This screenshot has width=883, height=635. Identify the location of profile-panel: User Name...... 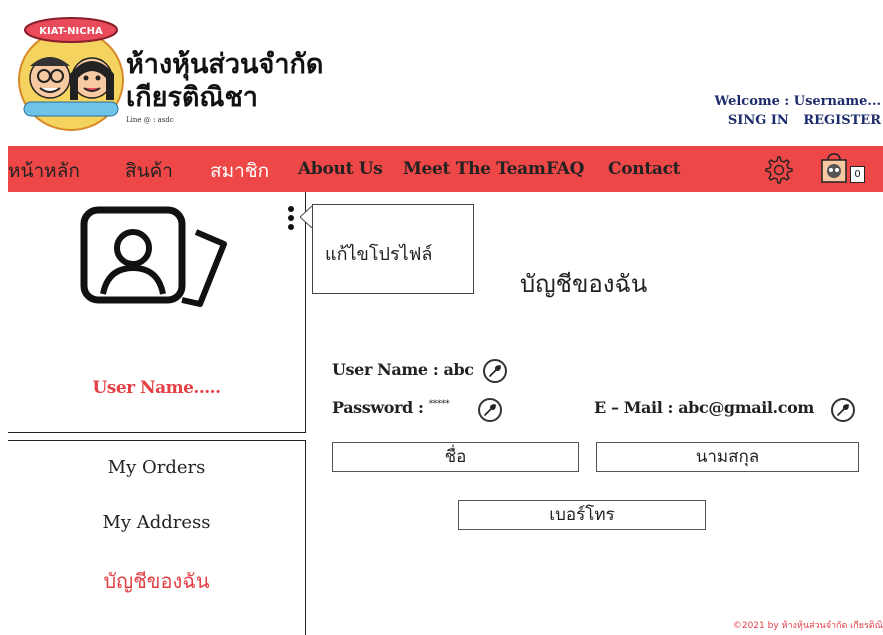
(157, 312).